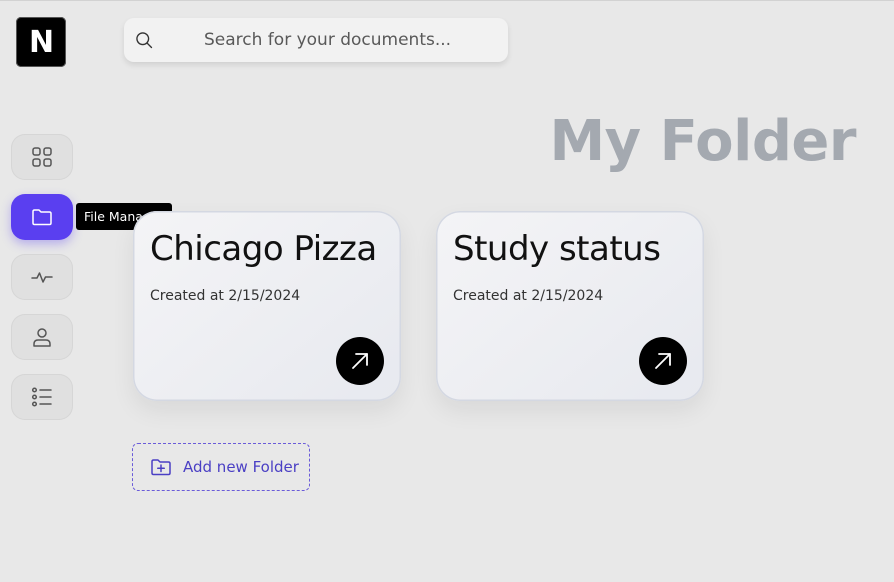 Image resolution: width=894 pixels, height=582 pixels. I want to click on logo-letter: N, so click(41, 42).